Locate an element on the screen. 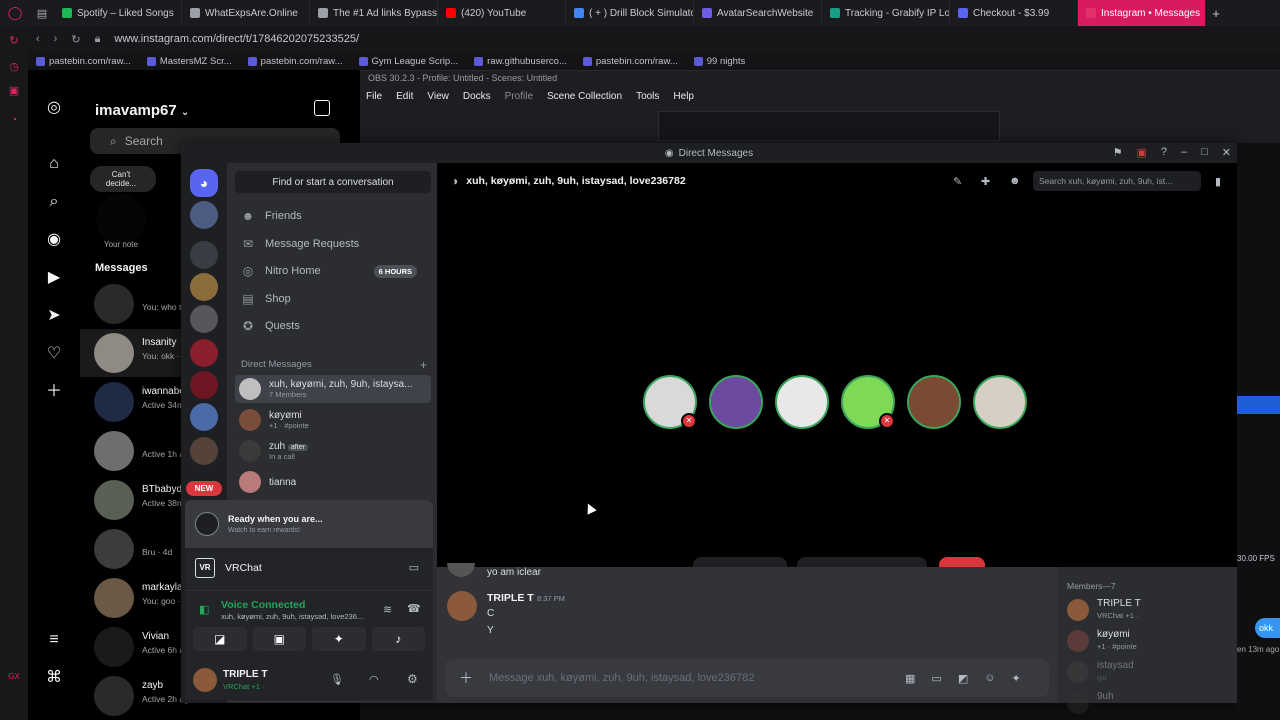  conversation-item: zaybActive 2h ago is located at coordinates (135, 696).